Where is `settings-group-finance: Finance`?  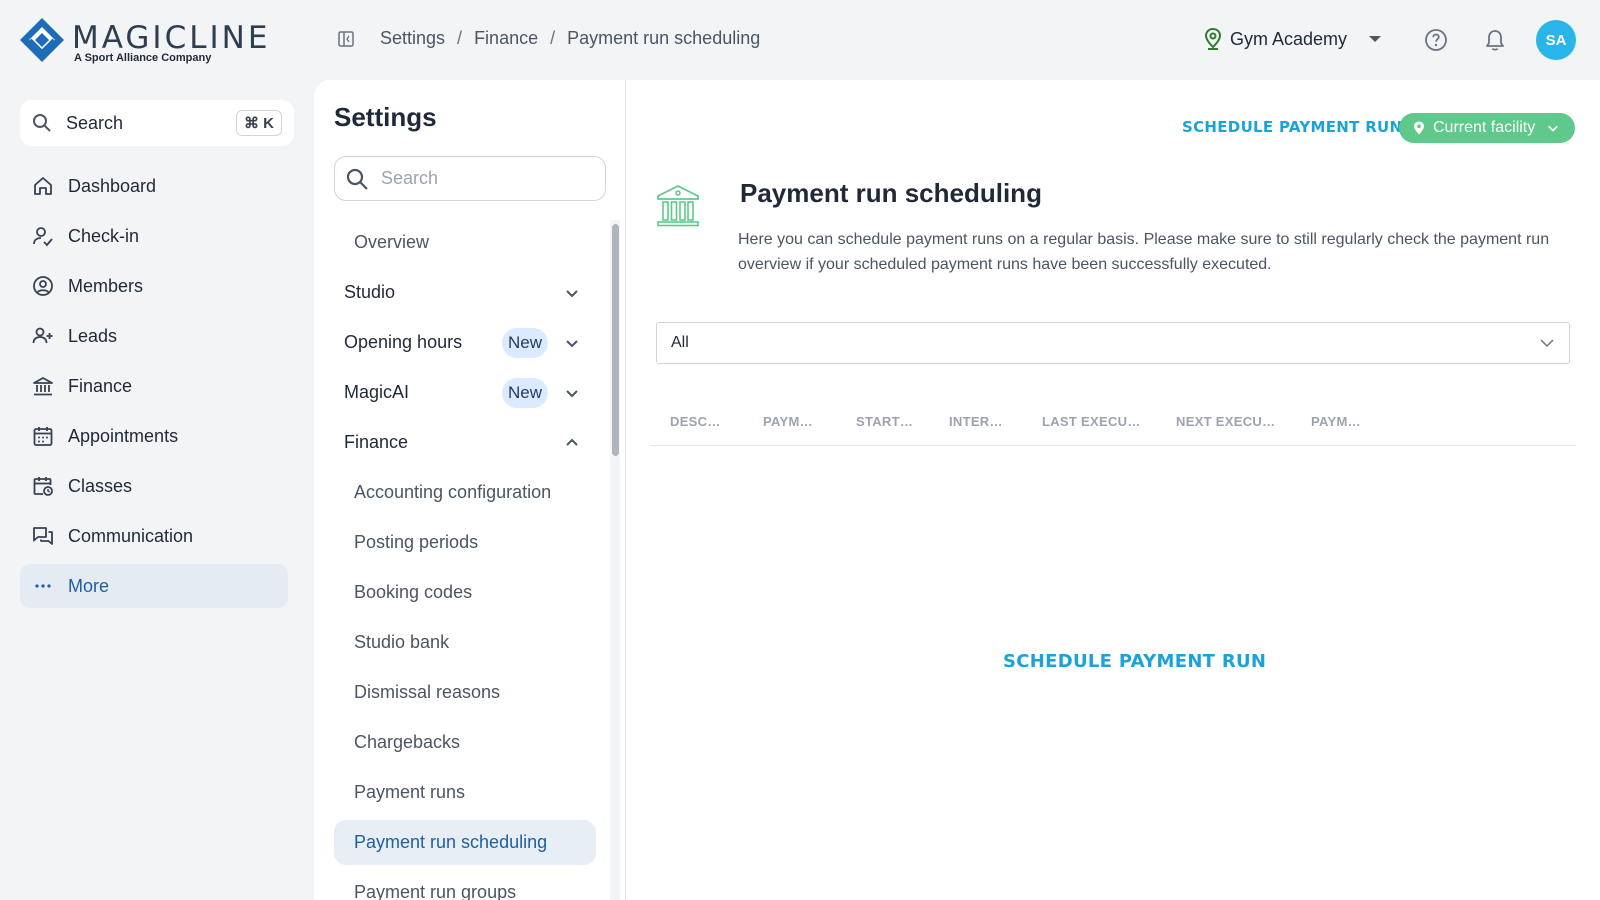 settings-group-finance: Finance is located at coordinates (465, 442).